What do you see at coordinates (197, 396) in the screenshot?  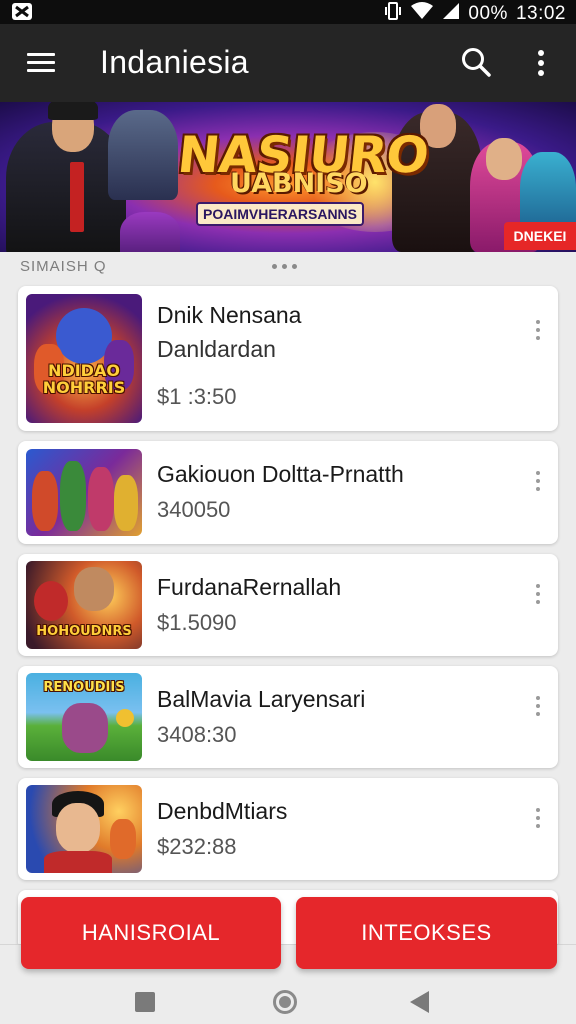 I see `item-price: $1 :3:50` at bounding box center [197, 396].